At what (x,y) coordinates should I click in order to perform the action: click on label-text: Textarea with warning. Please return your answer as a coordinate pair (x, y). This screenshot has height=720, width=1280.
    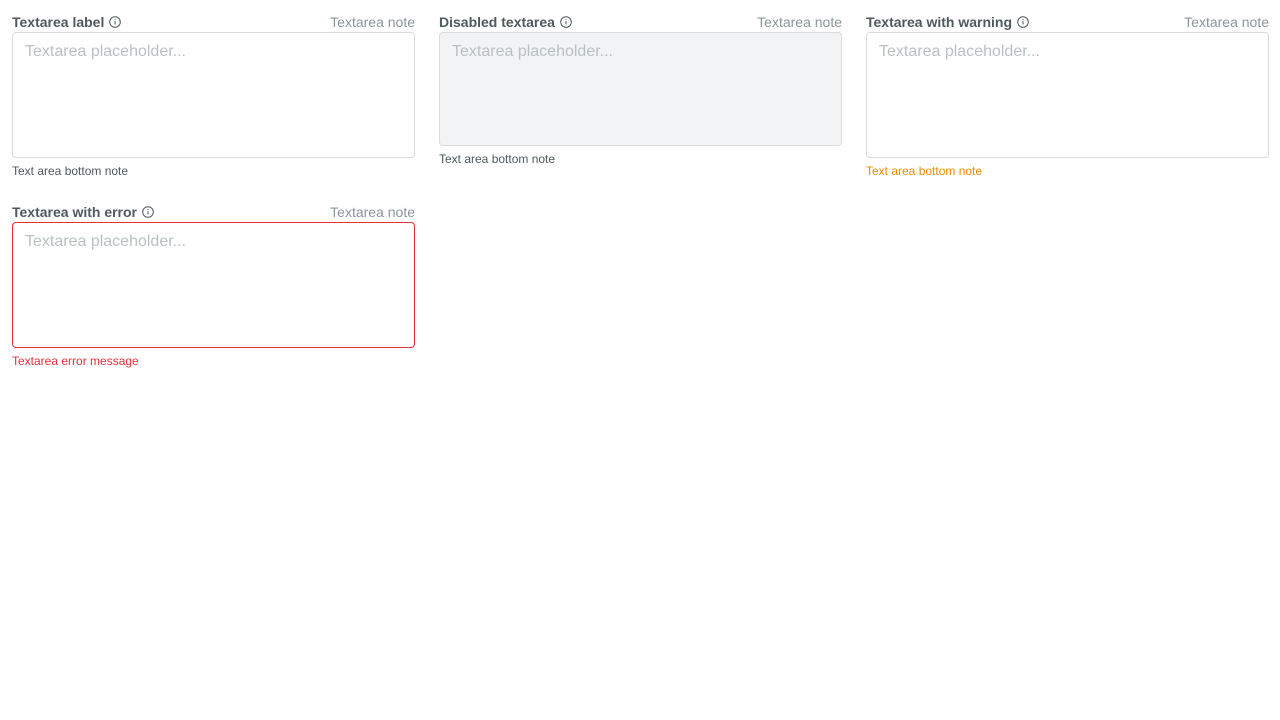
    Looking at the image, I should click on (939, 22).